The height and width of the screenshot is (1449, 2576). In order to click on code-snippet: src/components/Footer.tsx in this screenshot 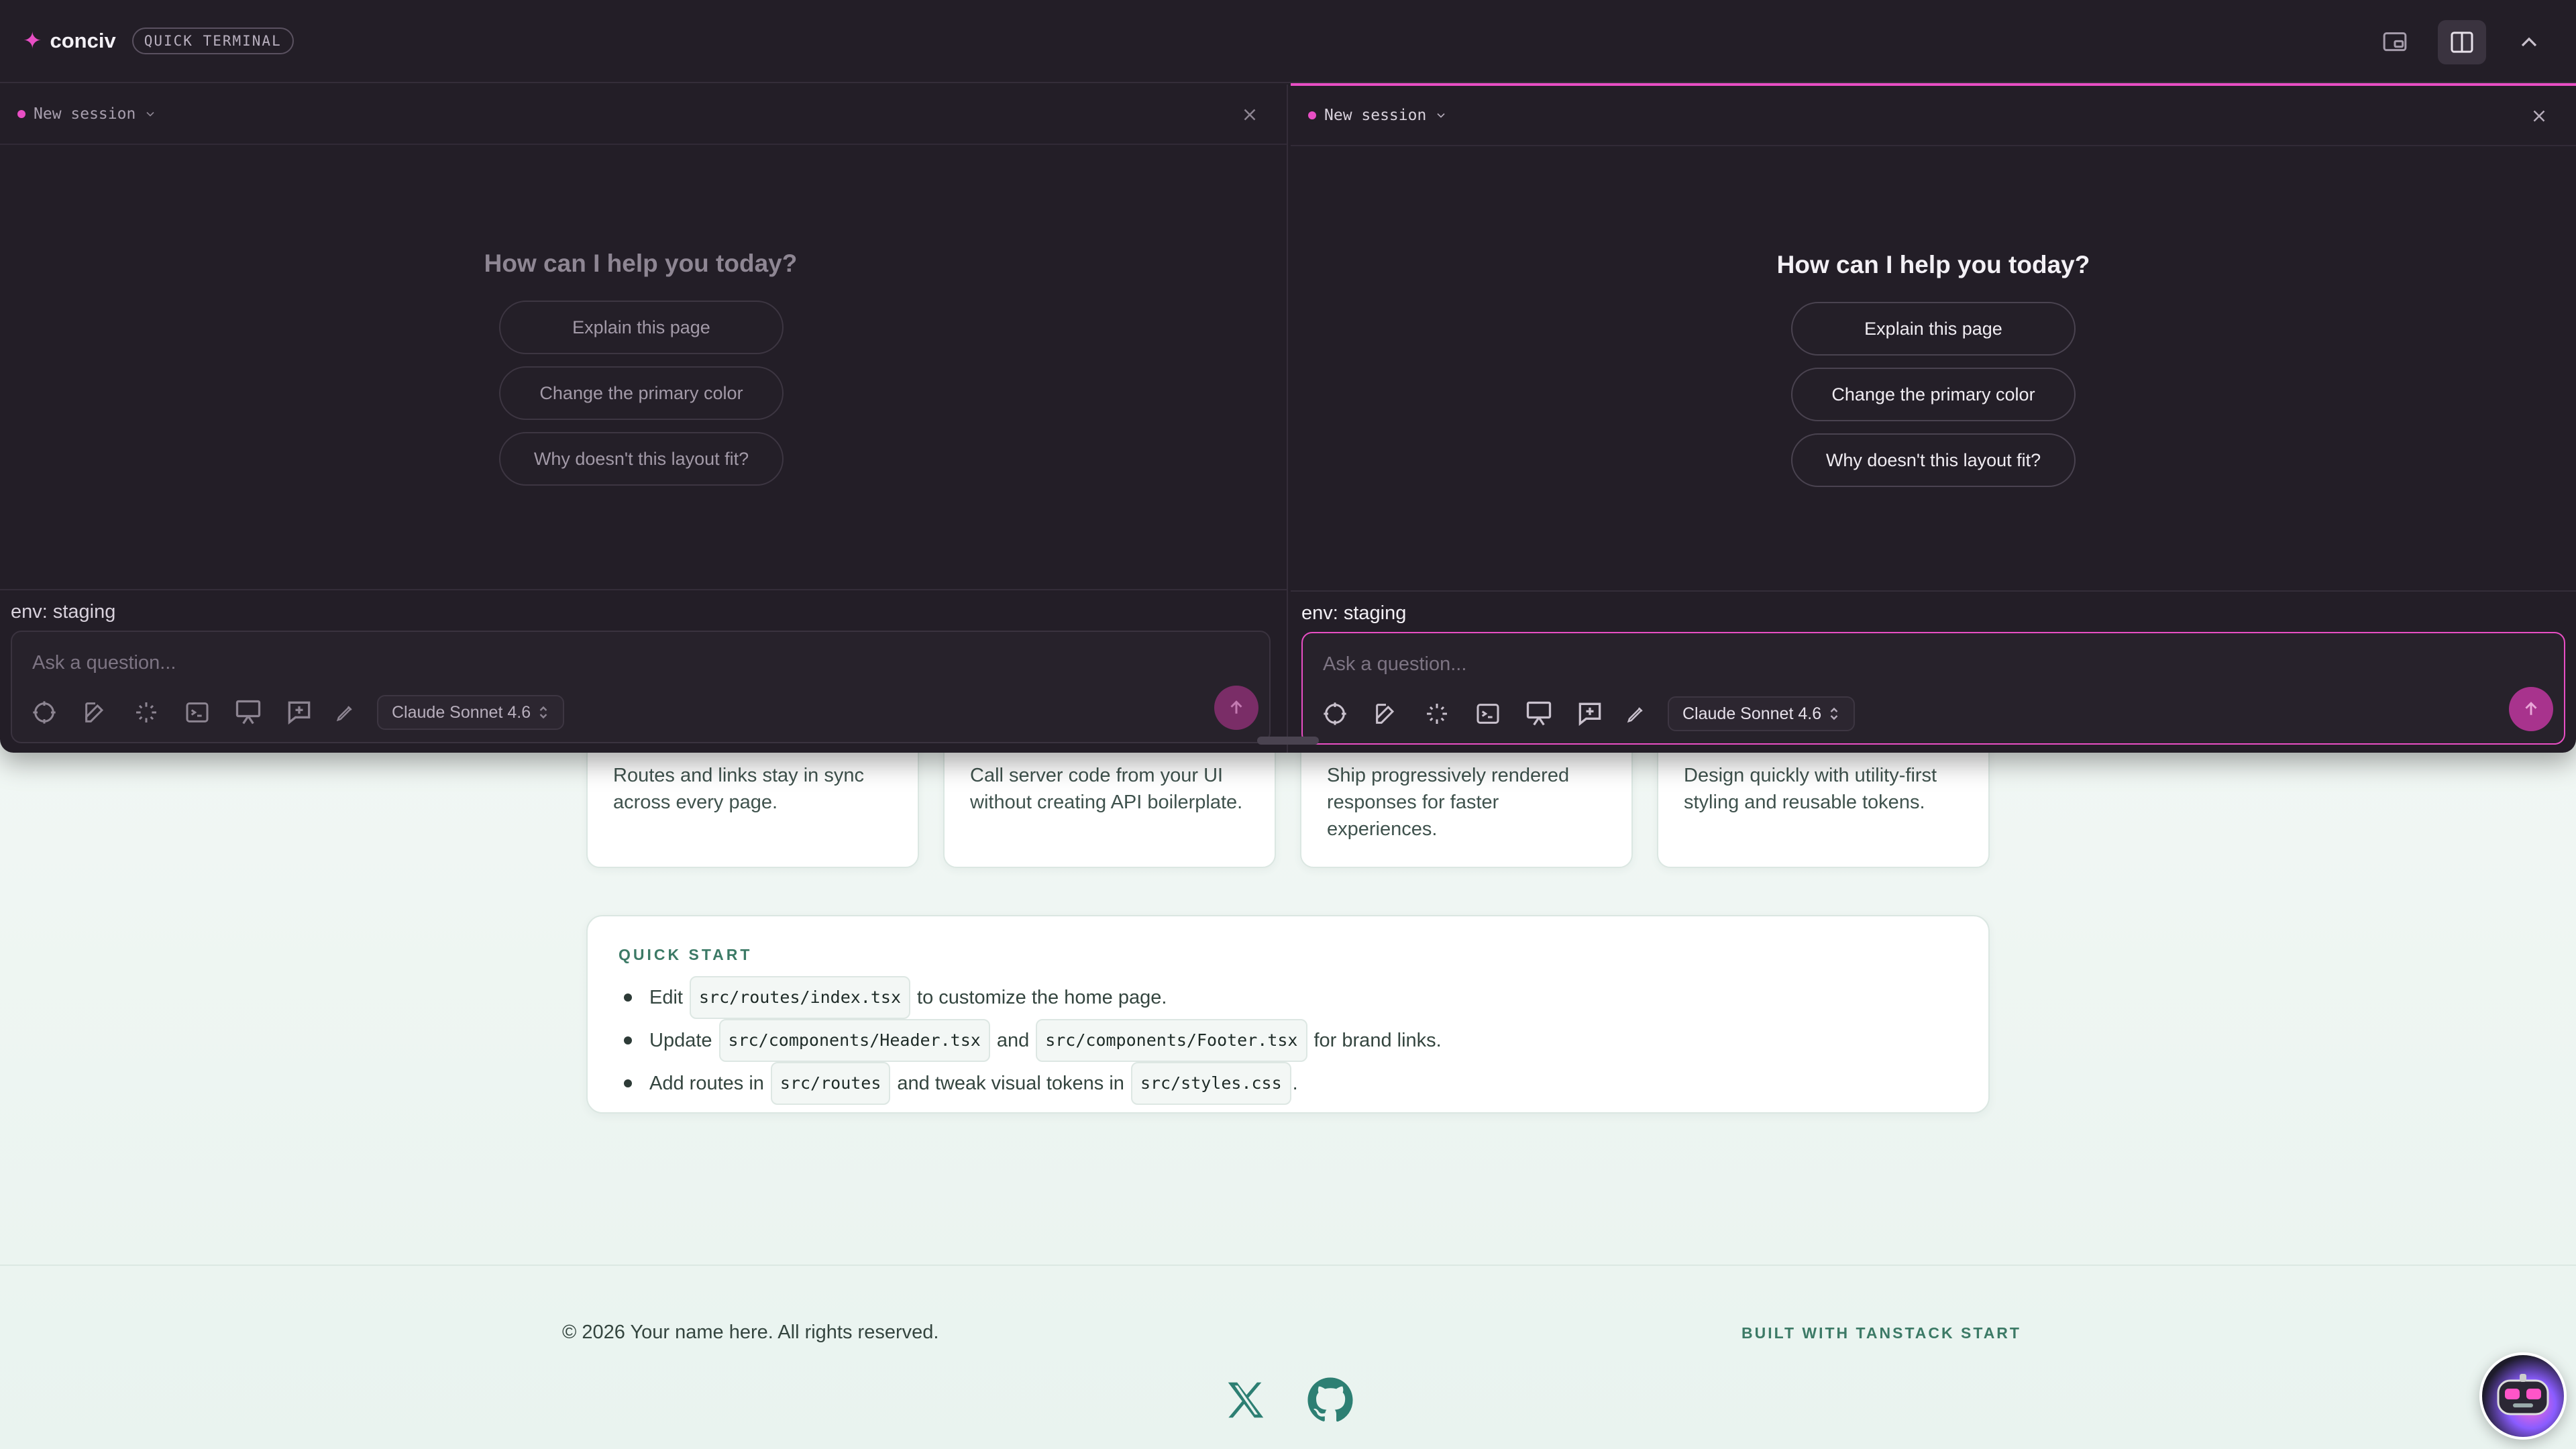, I will do `click(1171, 1040)`.